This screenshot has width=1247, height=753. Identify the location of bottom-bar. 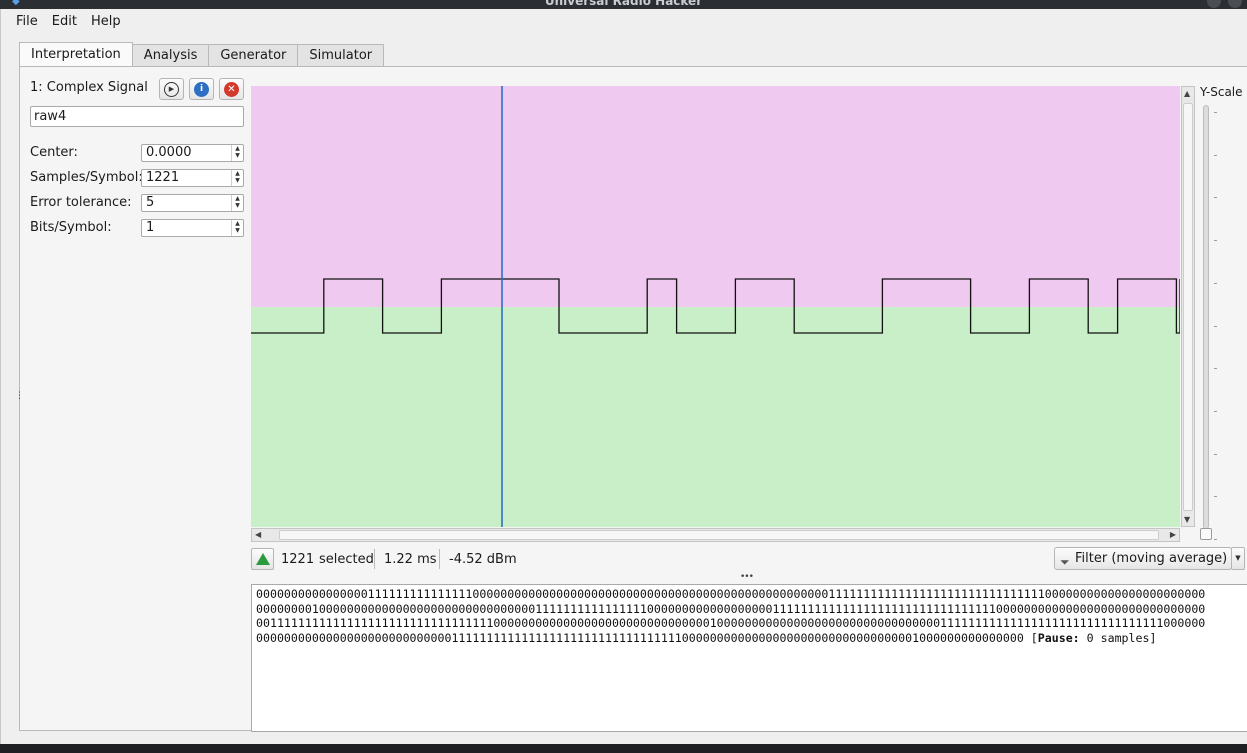
(623, 748).